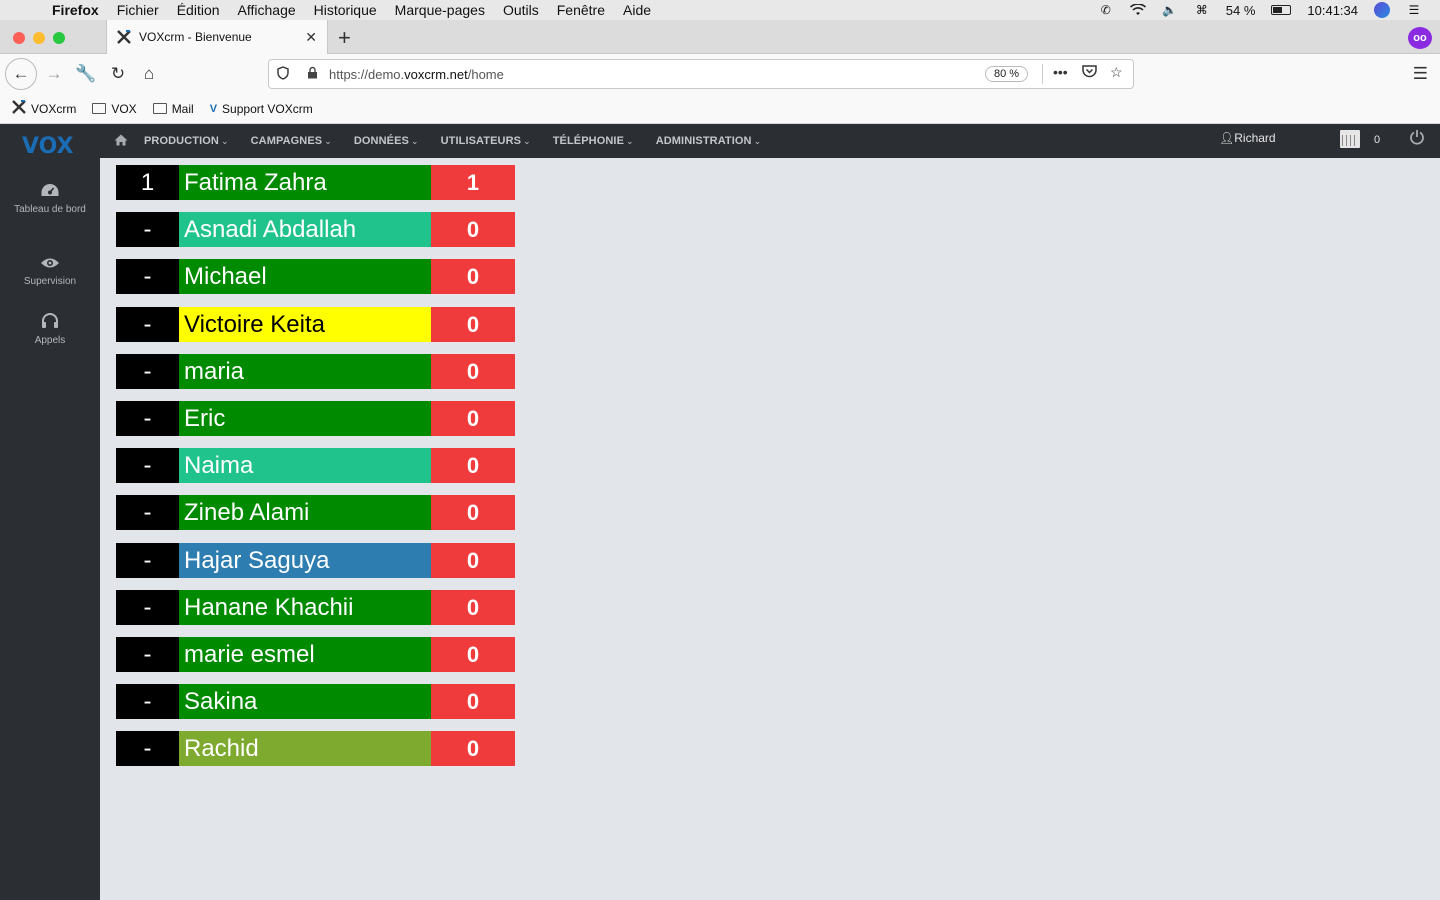 This screenshot has height=900, width=1440. I want to click on dashboard-icon, so click(50, 191).